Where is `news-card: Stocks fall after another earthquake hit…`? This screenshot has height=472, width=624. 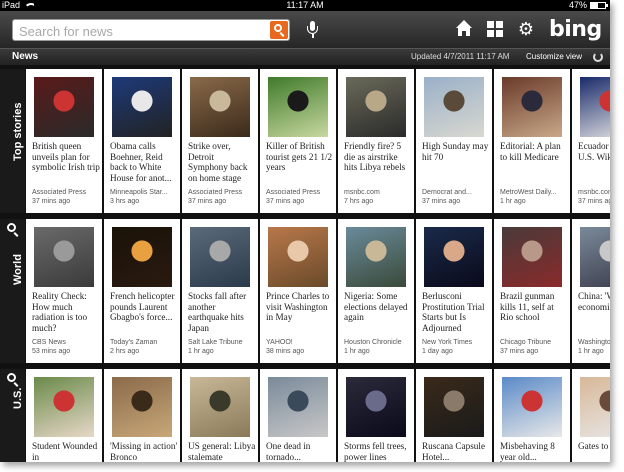
news-card: Stocks fall after another earthquake hit… is located at coordinates (220, 291).